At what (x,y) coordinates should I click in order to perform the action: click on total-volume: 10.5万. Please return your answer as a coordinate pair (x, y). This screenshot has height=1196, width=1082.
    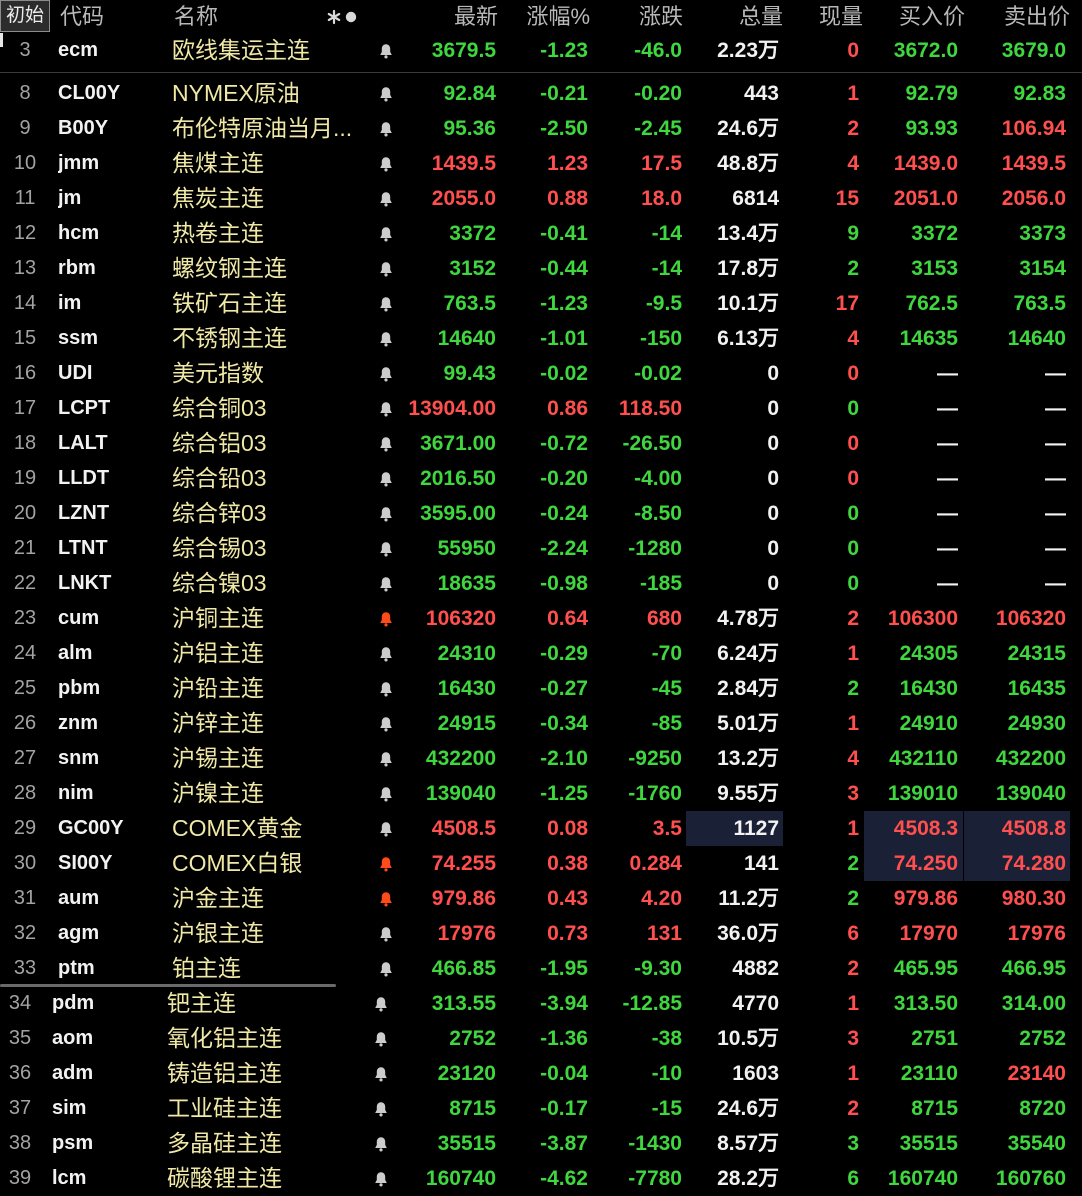
    Looking at the image, I should click on (748, 1038).